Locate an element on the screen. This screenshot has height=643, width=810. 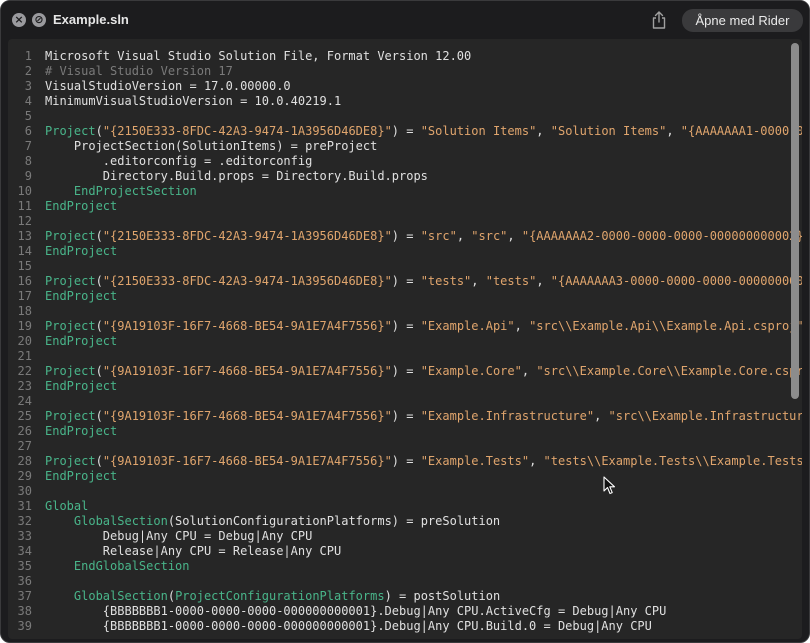
share-icon is located at coordinates (659, 20).